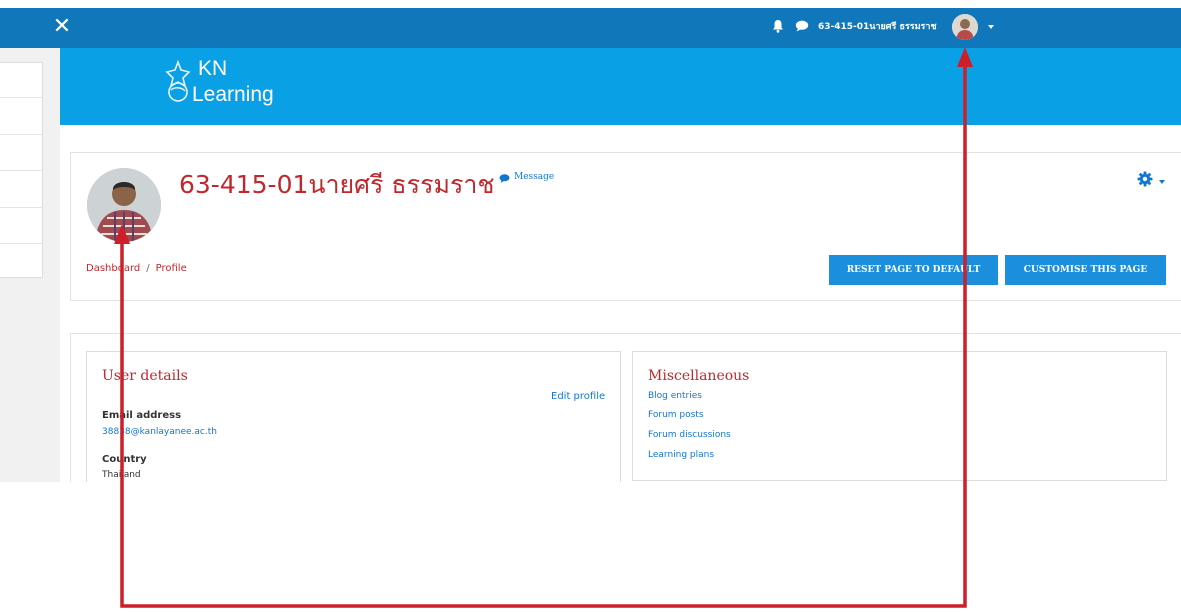 This screenshot has height=612, width=1181. What do you see at coordinates (124, 459) in the screenshot?
I see `country-label: Country` at bounding box center [124, 459].